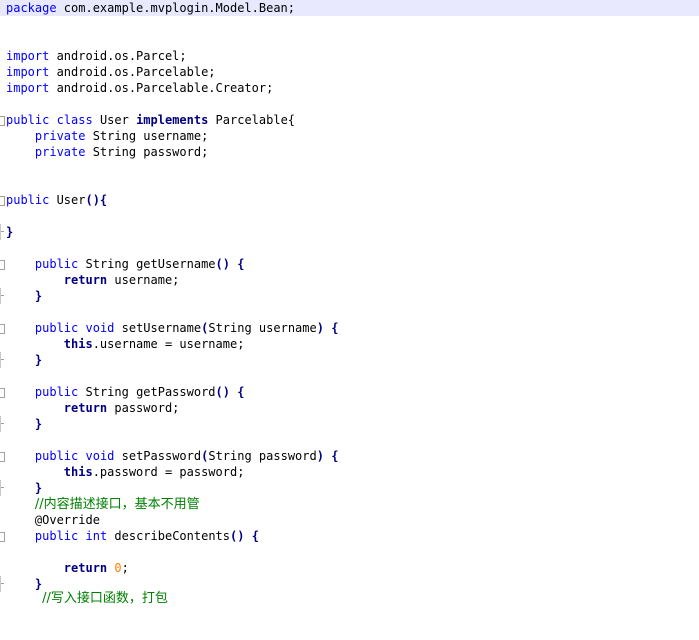 The height and width of the screenshot is (640, 699). What do you see at coordinates (118, 56) in the screenshot?
I see `import-path: android.os.Parcel;` at bounding box center [118, 56].